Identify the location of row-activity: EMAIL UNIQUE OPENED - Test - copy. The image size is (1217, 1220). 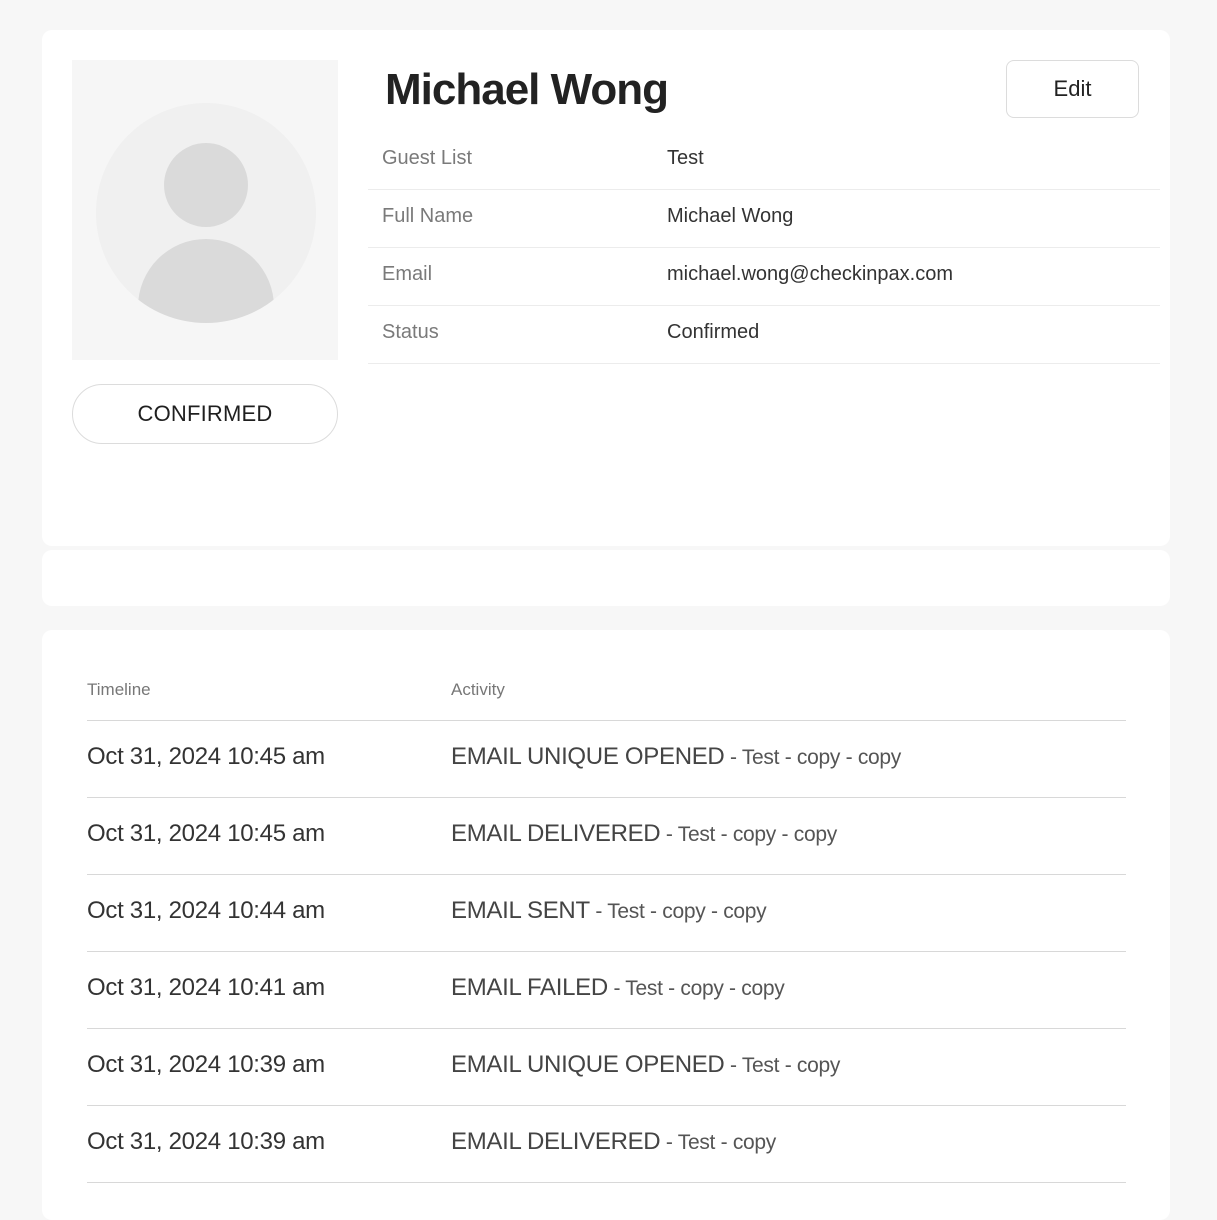
(645, 1065).